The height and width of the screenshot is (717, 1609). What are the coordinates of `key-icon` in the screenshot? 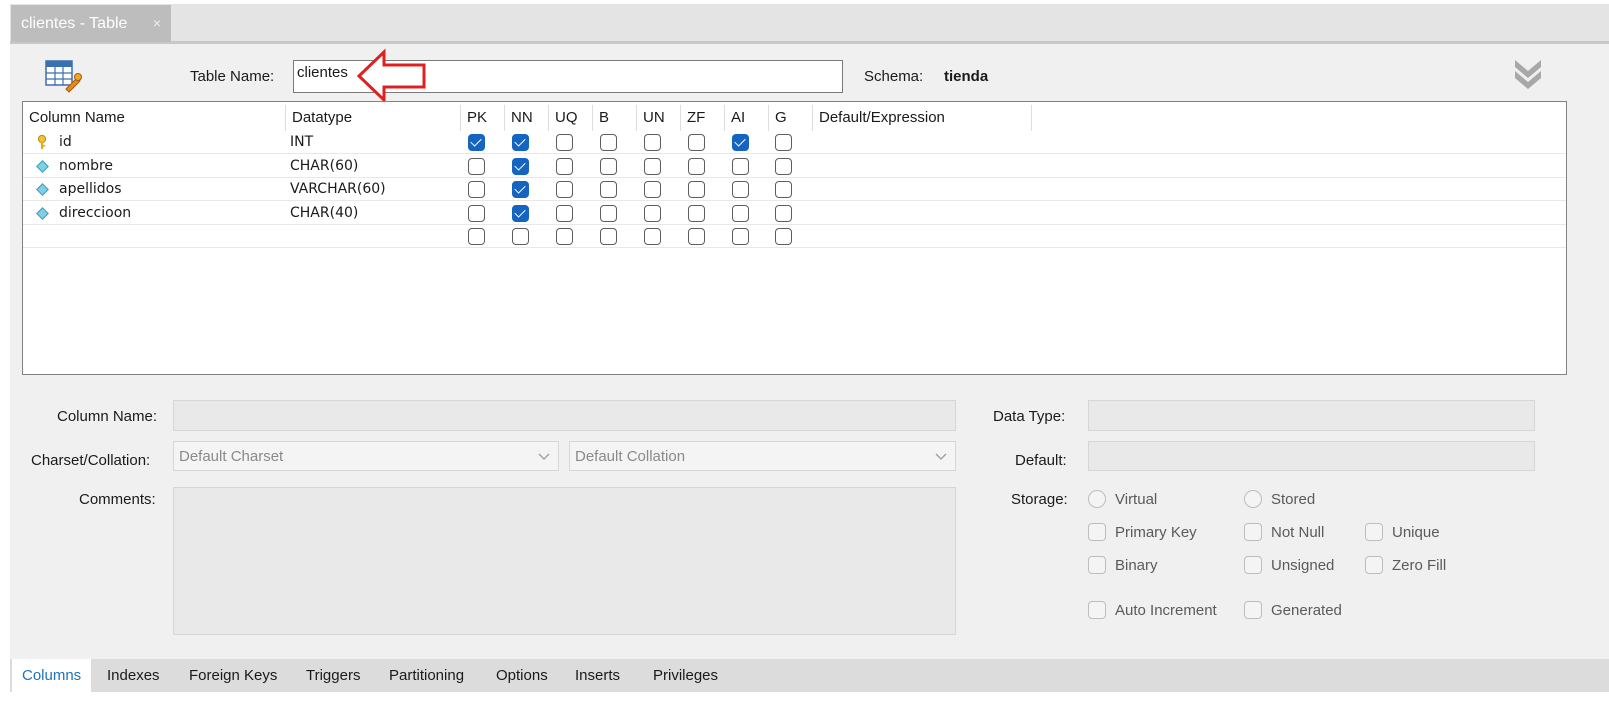 It's located at (42, 142).